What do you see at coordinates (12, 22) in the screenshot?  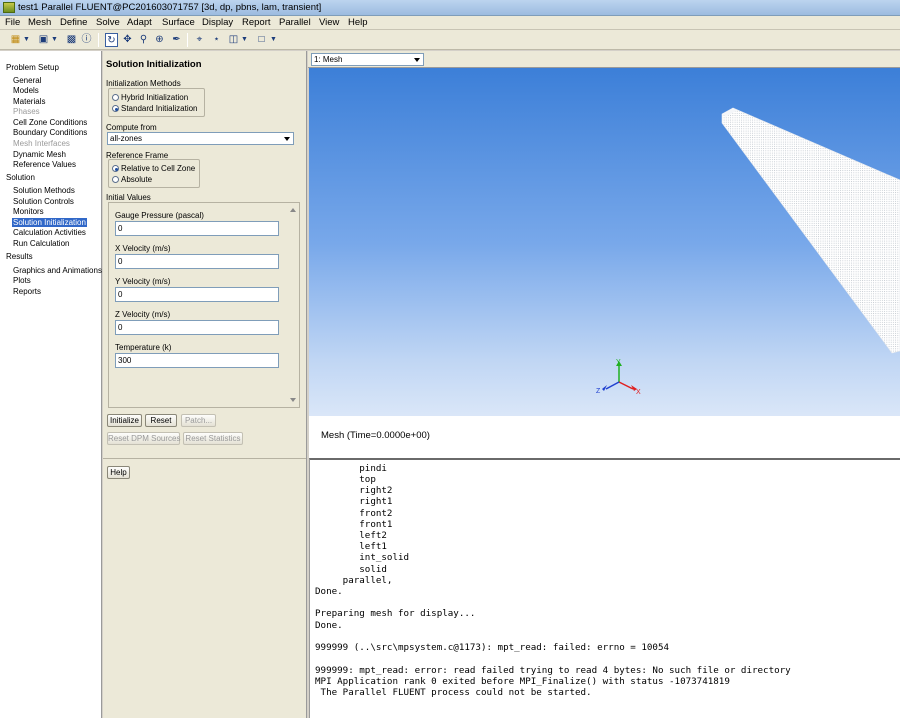 I see `menu-file: File` at bounding box center [12, 22].